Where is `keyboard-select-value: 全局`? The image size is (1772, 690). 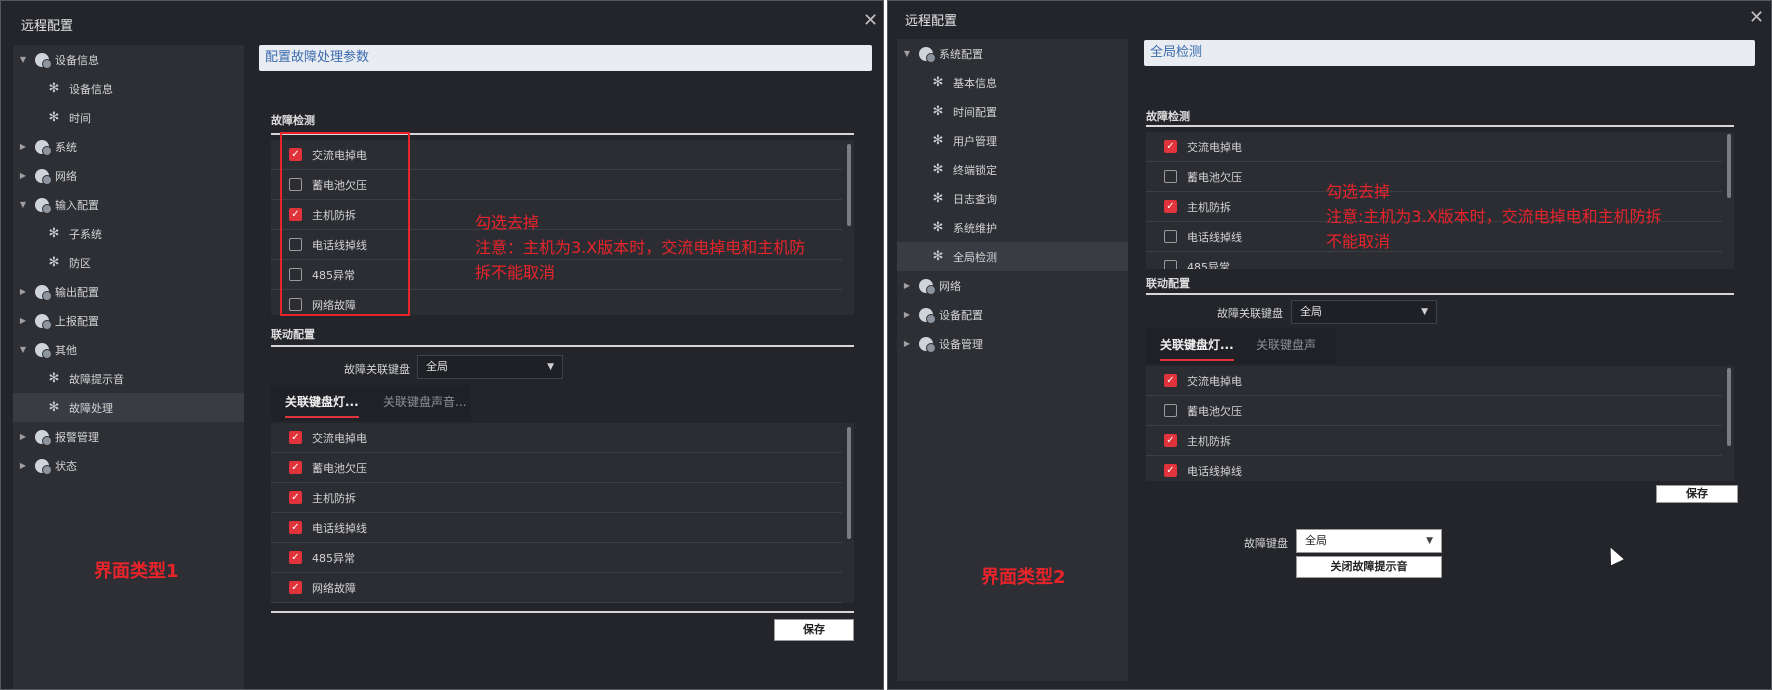
keyboard-select-value: 全局 is located at coordinates (1311, 311).